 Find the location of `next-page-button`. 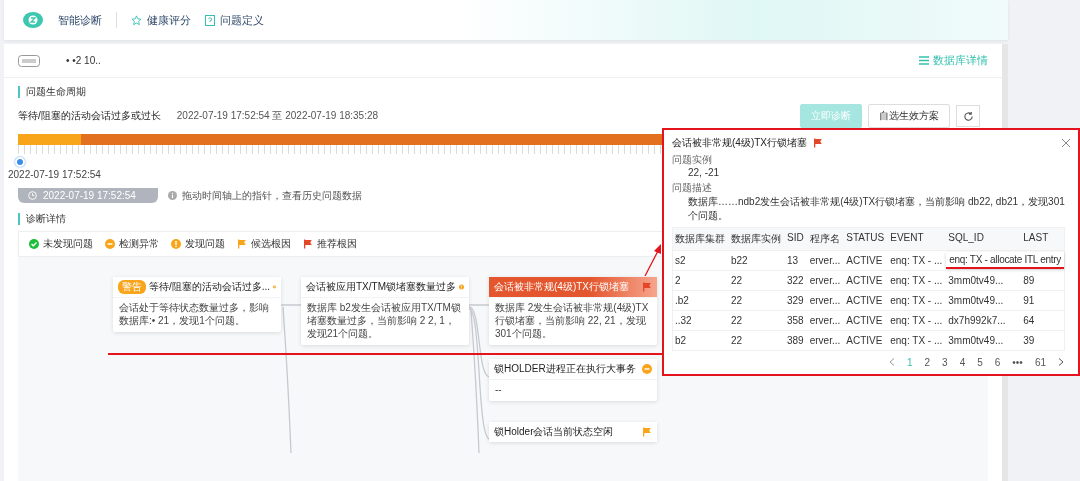

next-page-button is located at coordinates (1061, 362).